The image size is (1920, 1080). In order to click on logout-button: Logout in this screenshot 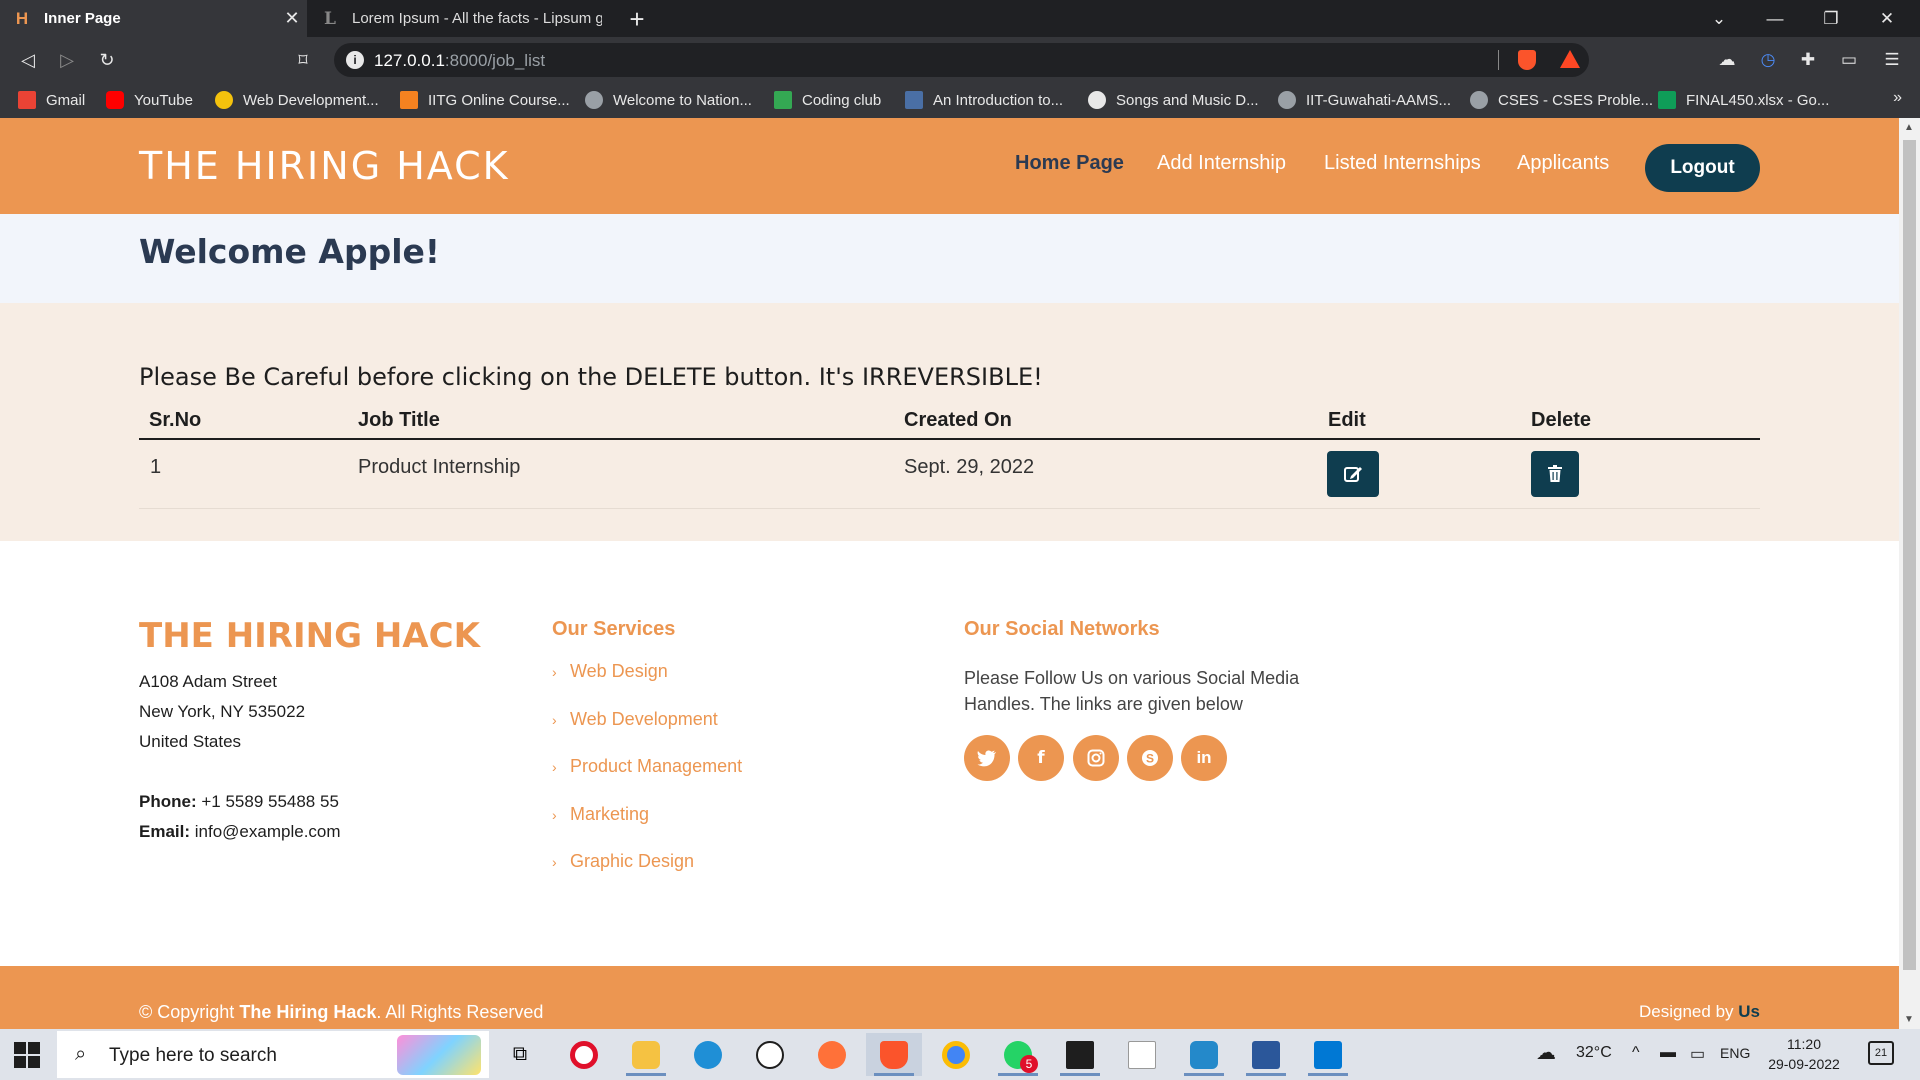, I will do `click(1702, 168)`.